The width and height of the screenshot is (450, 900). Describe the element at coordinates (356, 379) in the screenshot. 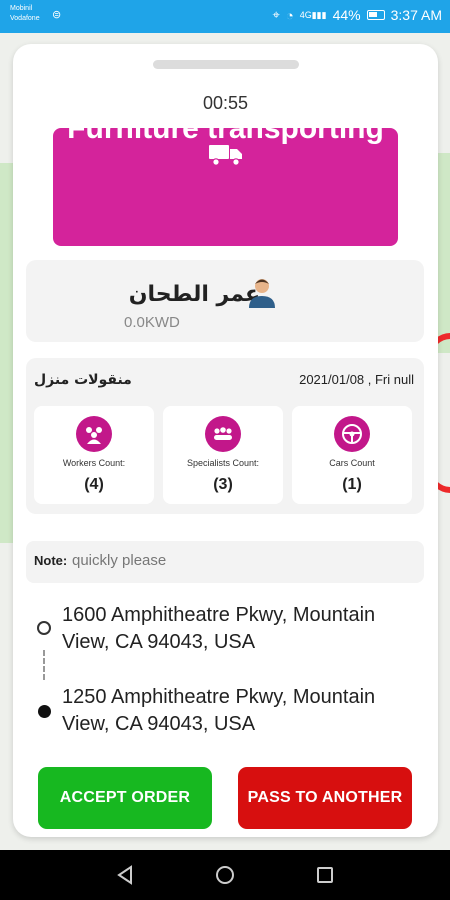

I see `order-date: 2021/01/08 , Fri null` at that location.